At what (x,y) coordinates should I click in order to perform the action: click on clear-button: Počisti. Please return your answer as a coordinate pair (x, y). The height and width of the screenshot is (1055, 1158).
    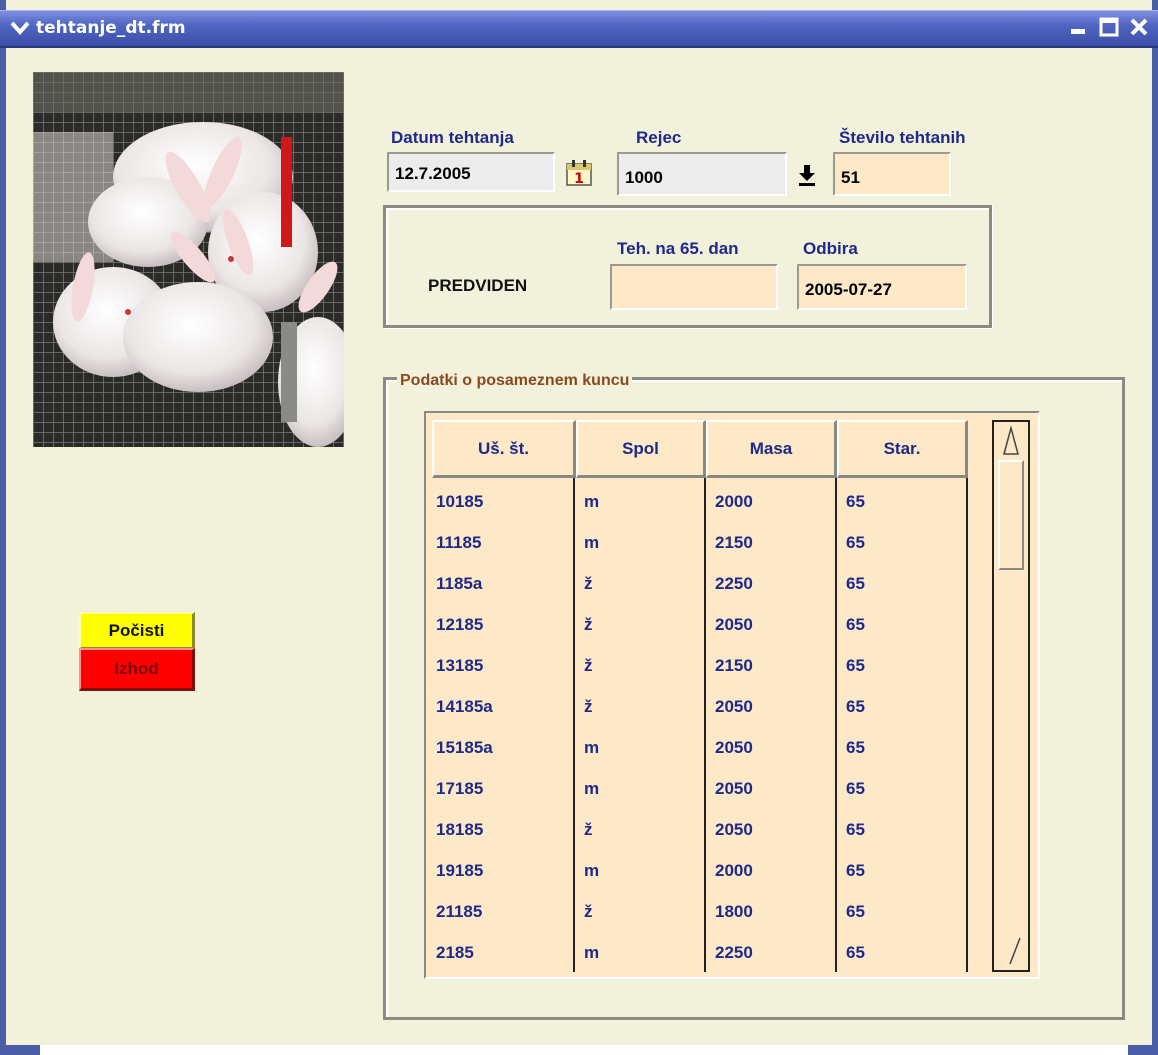
    Looking at the image, I should click on (137, 631).